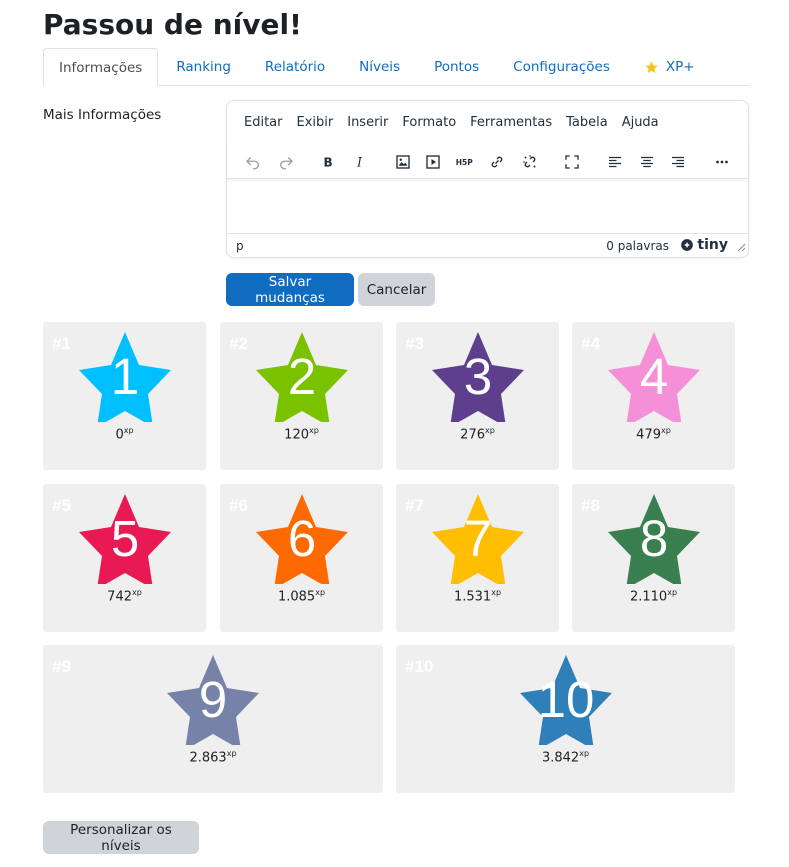  I want to click on level-number: 3, so click(478, 376).